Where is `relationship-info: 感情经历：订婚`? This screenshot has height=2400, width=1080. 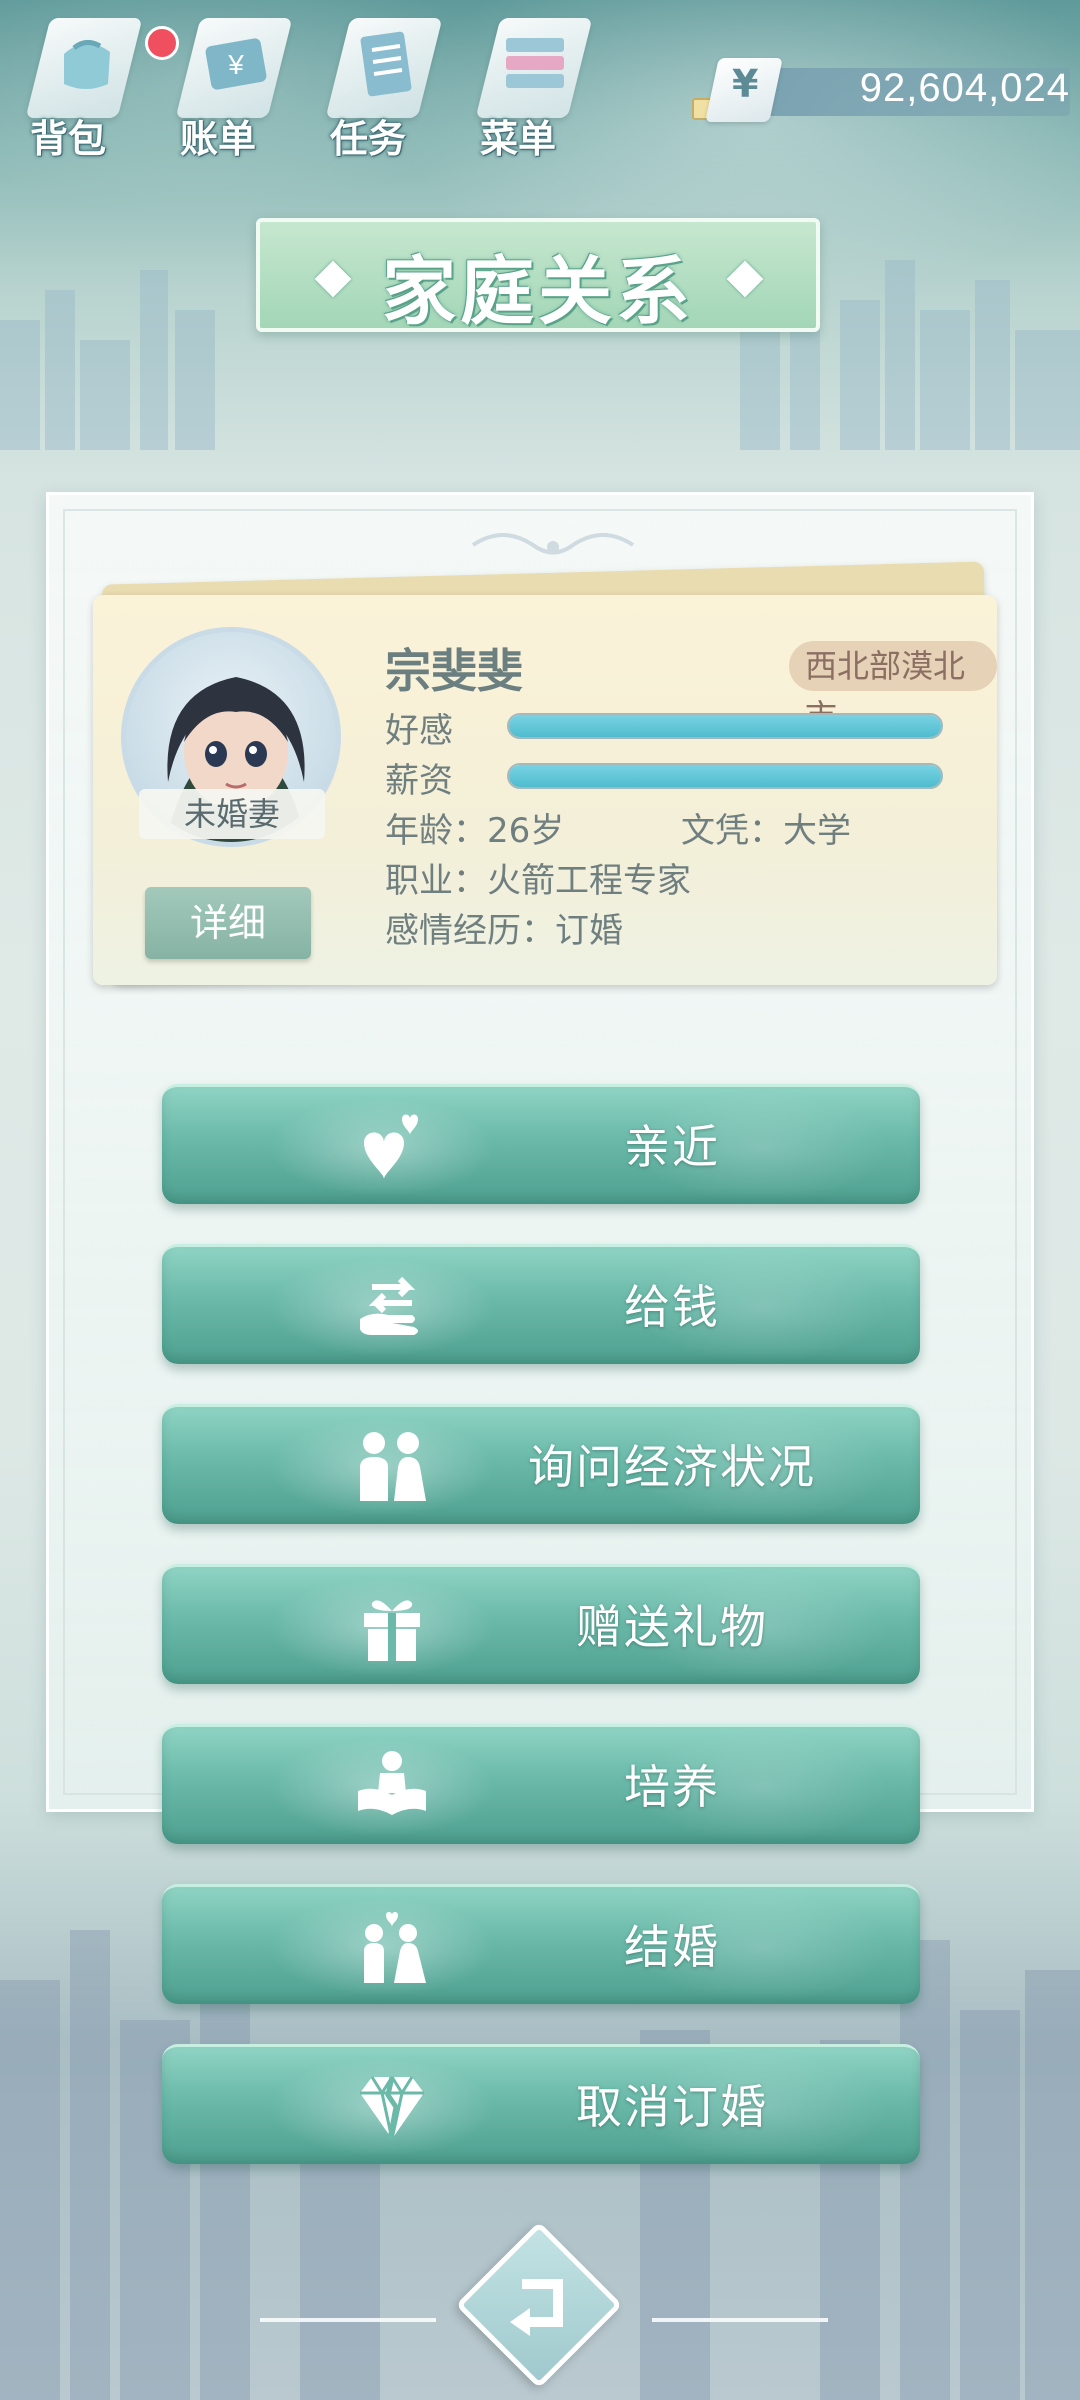 relationship-info: 感情经历：订婚 is located at coordinates (504, 931).